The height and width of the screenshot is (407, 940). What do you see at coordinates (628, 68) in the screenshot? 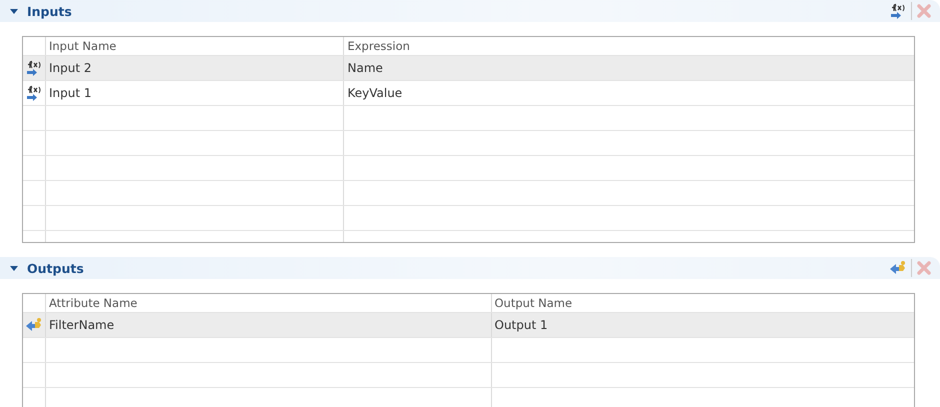
I see `table-cell: Name` at bounding box center [628, 68].